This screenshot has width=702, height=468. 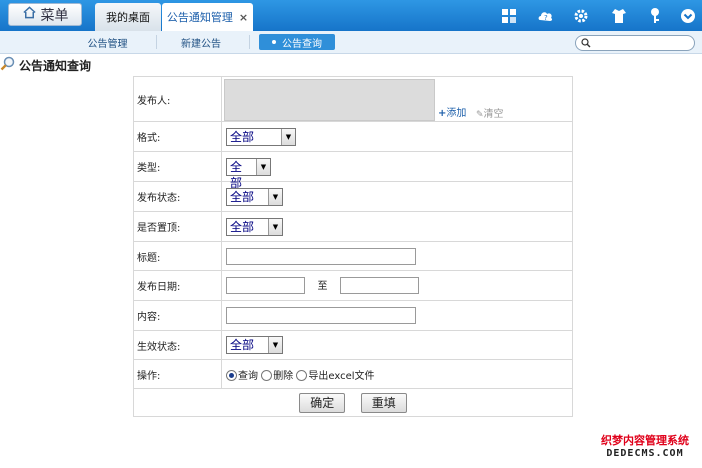 I want to click on form-row-title: 标题:, so click(x=353, y=256).